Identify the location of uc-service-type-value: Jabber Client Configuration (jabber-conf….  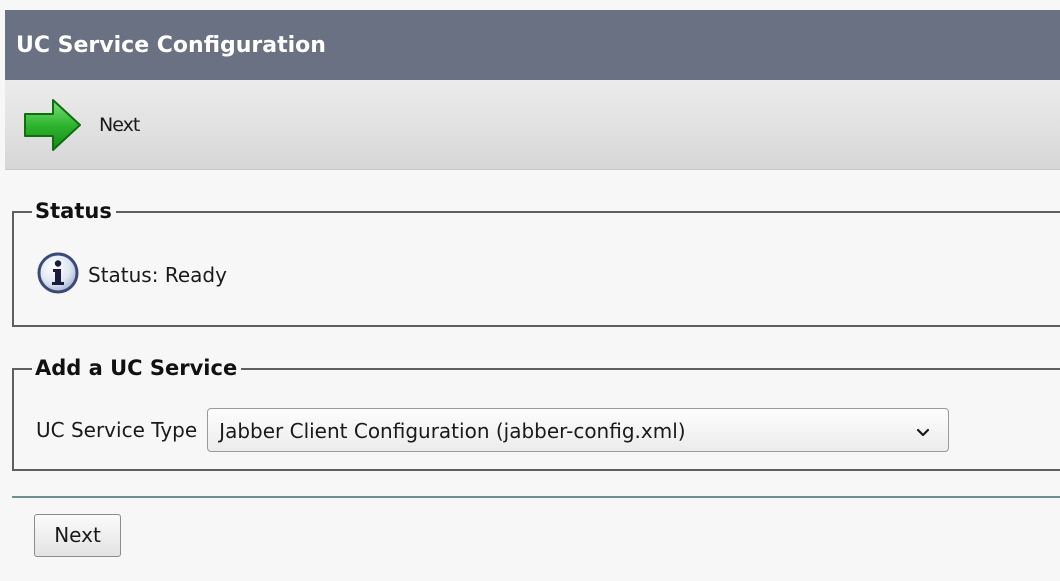
(452, 431).